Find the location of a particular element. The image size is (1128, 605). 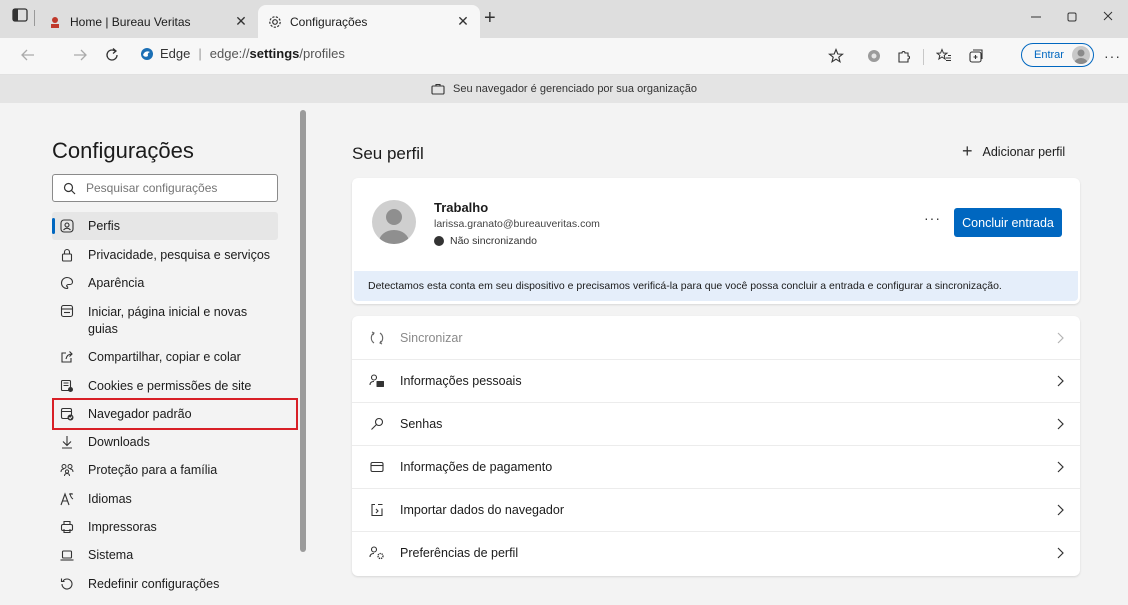

row-label: Informações pessoais is located at coordinates (461, 381).